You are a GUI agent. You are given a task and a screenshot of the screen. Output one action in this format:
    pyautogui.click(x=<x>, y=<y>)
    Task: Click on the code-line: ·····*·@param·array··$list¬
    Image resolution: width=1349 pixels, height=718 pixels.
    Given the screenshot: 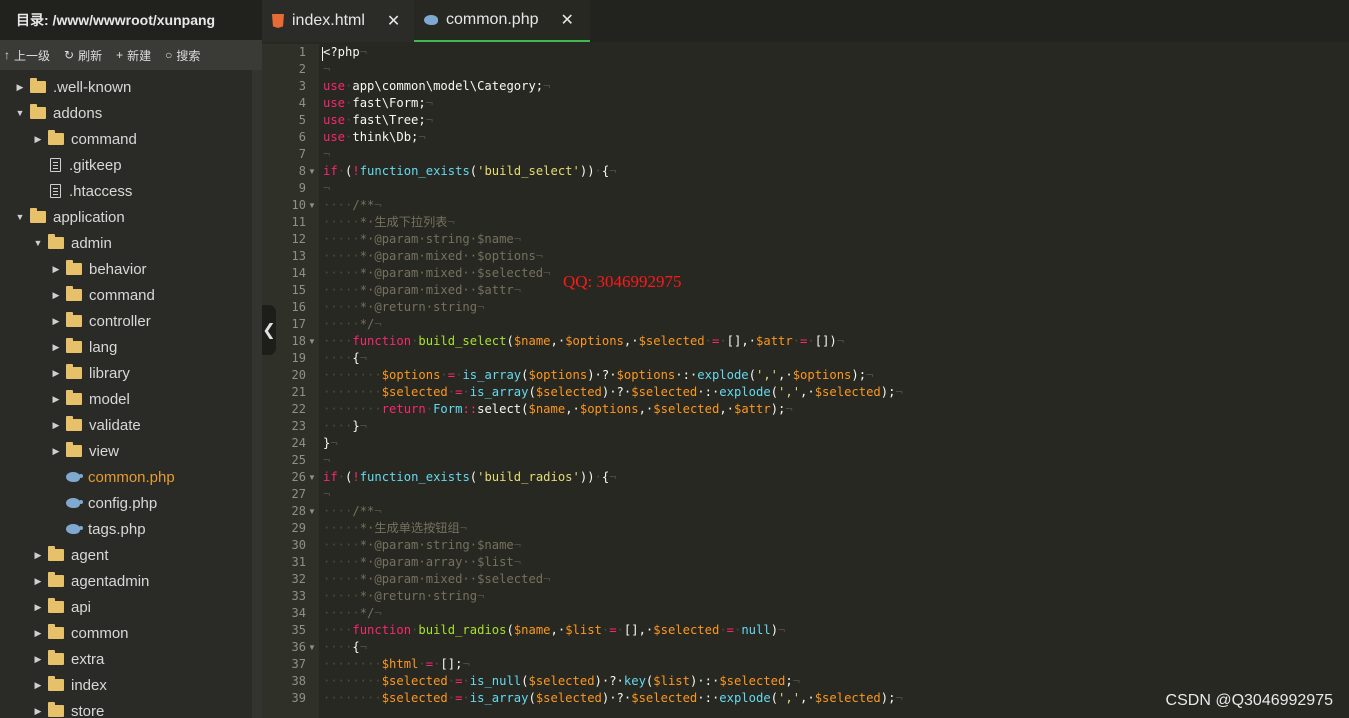 What is the action you would take?
    pyautogui.click(x=422, y=562)
    